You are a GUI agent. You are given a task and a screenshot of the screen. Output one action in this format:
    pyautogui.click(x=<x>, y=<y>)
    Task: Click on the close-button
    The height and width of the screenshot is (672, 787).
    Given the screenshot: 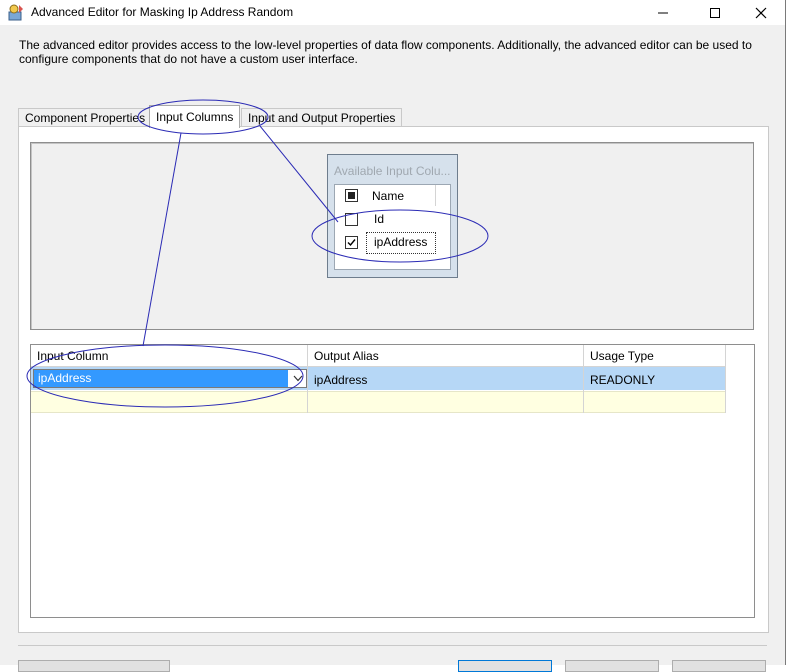 What is the action you would take?
    pyautogui.click(x=761, y=12)
    